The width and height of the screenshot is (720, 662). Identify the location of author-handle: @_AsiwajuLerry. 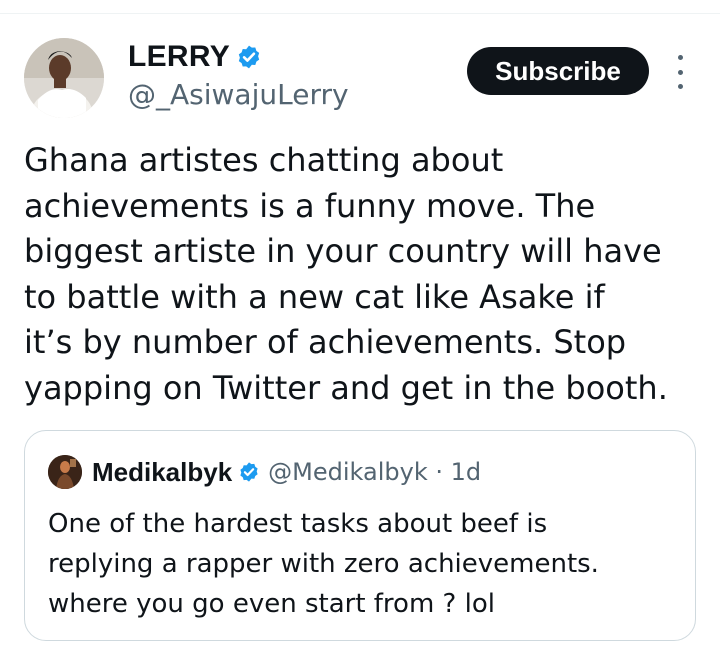
(238, 95).